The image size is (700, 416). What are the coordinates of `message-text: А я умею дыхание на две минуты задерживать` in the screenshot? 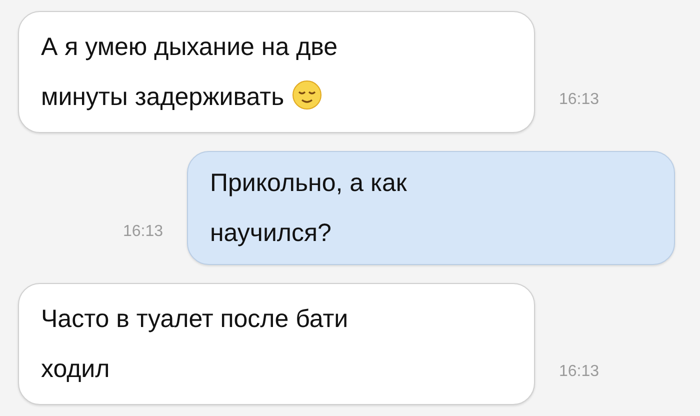 It's located at (189, 72).